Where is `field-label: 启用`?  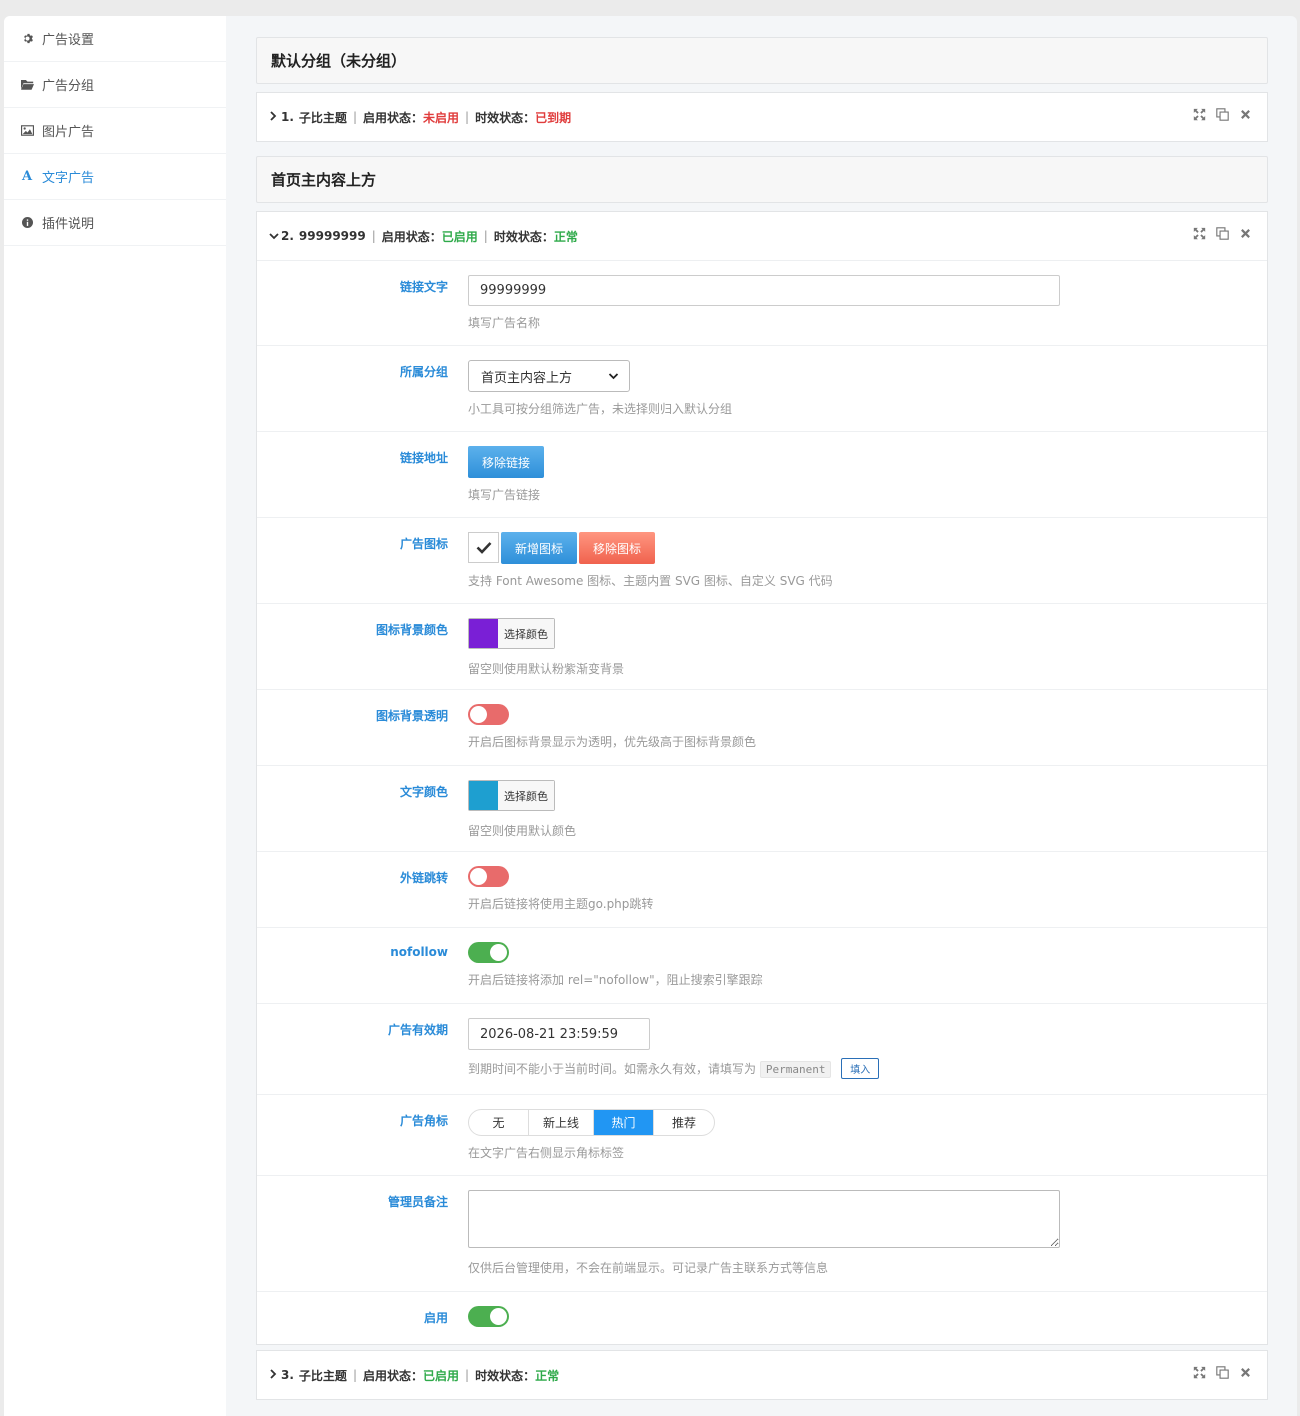
field-label: 启用 is located at coordinates (435, 1318).